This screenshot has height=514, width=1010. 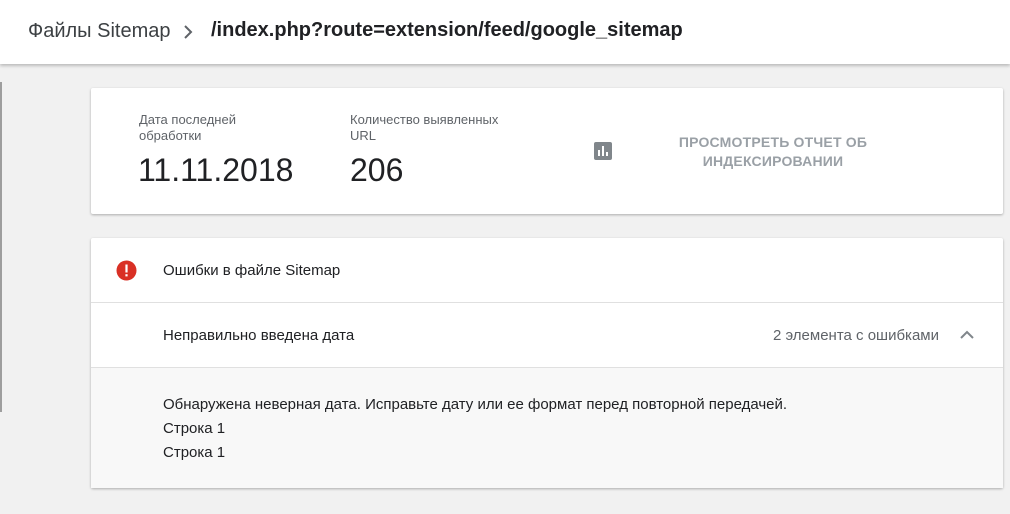 What do you see at coordinates (547, 270) in the screenshot?
I see `errors-header: Ошибки в файле Sitemap` at bounding box center [547, 270].